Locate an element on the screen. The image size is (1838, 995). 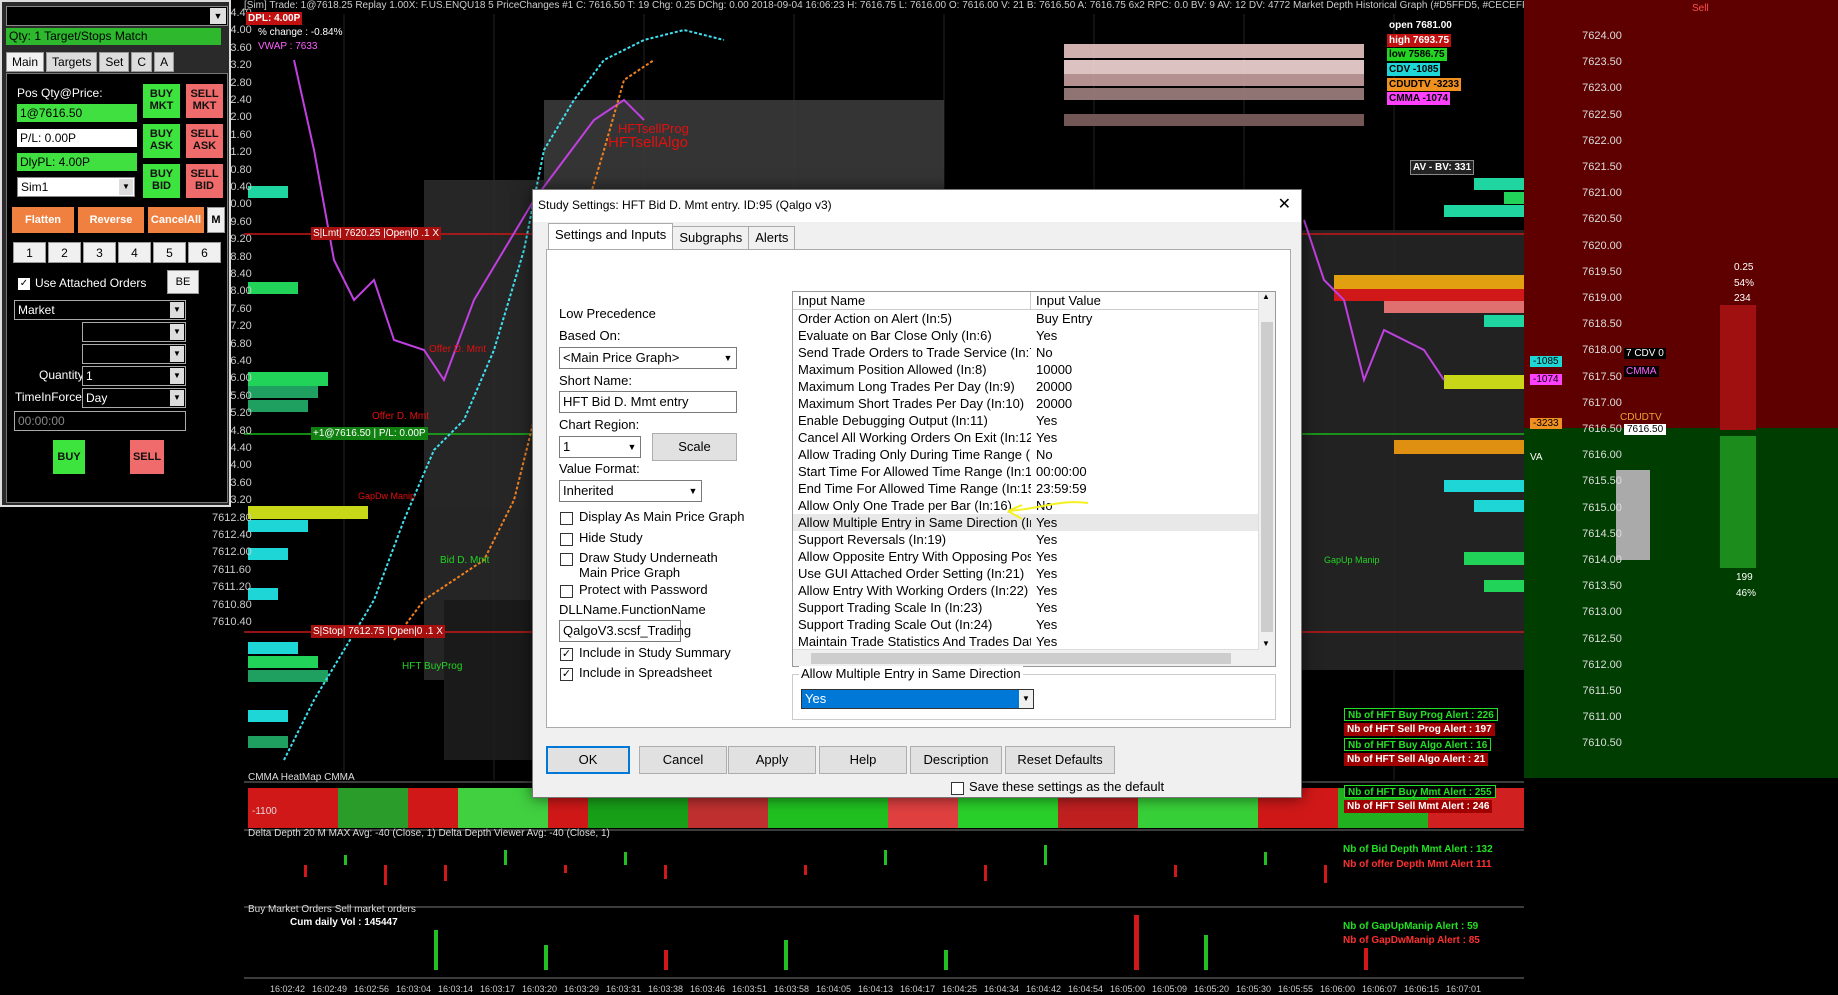
input-row: Support Reversals (In:19) Yes is located at coordinates (1034, 539).